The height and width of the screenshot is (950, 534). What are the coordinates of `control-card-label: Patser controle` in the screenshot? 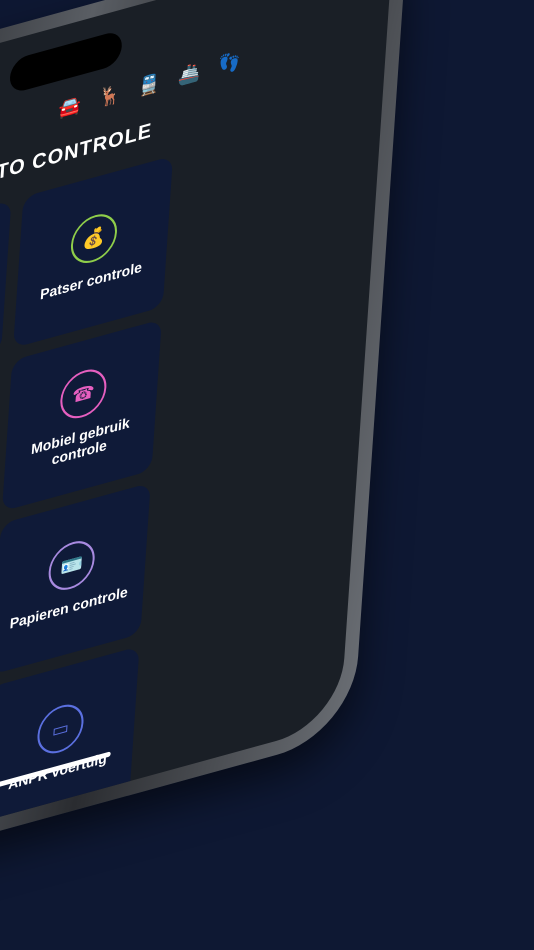 It's located at (91, 280).